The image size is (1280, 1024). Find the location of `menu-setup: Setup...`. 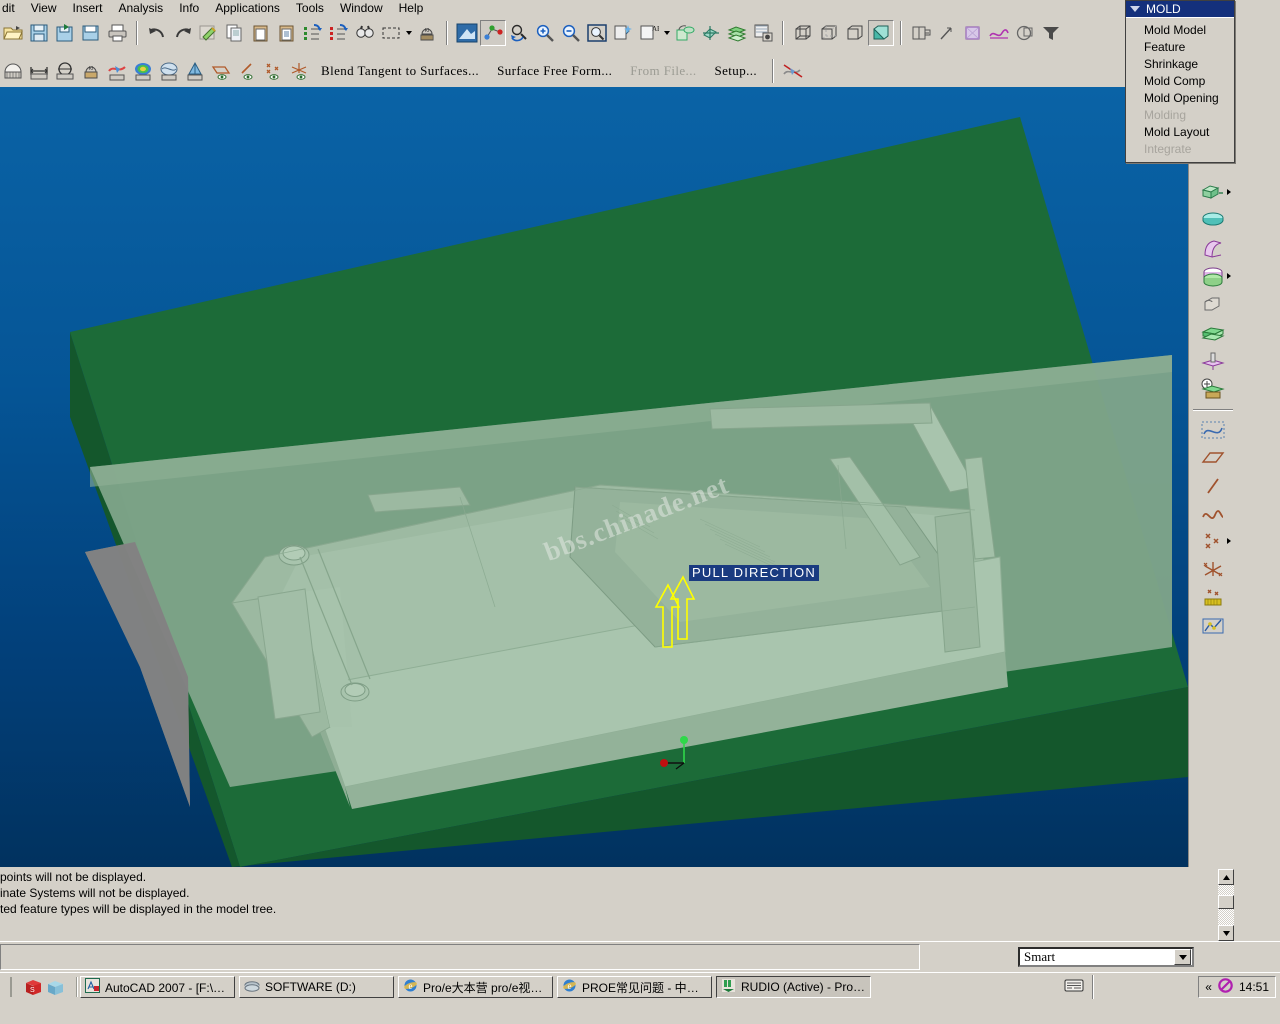

menu-setup: Setup... is located at coordinates (736, 71).